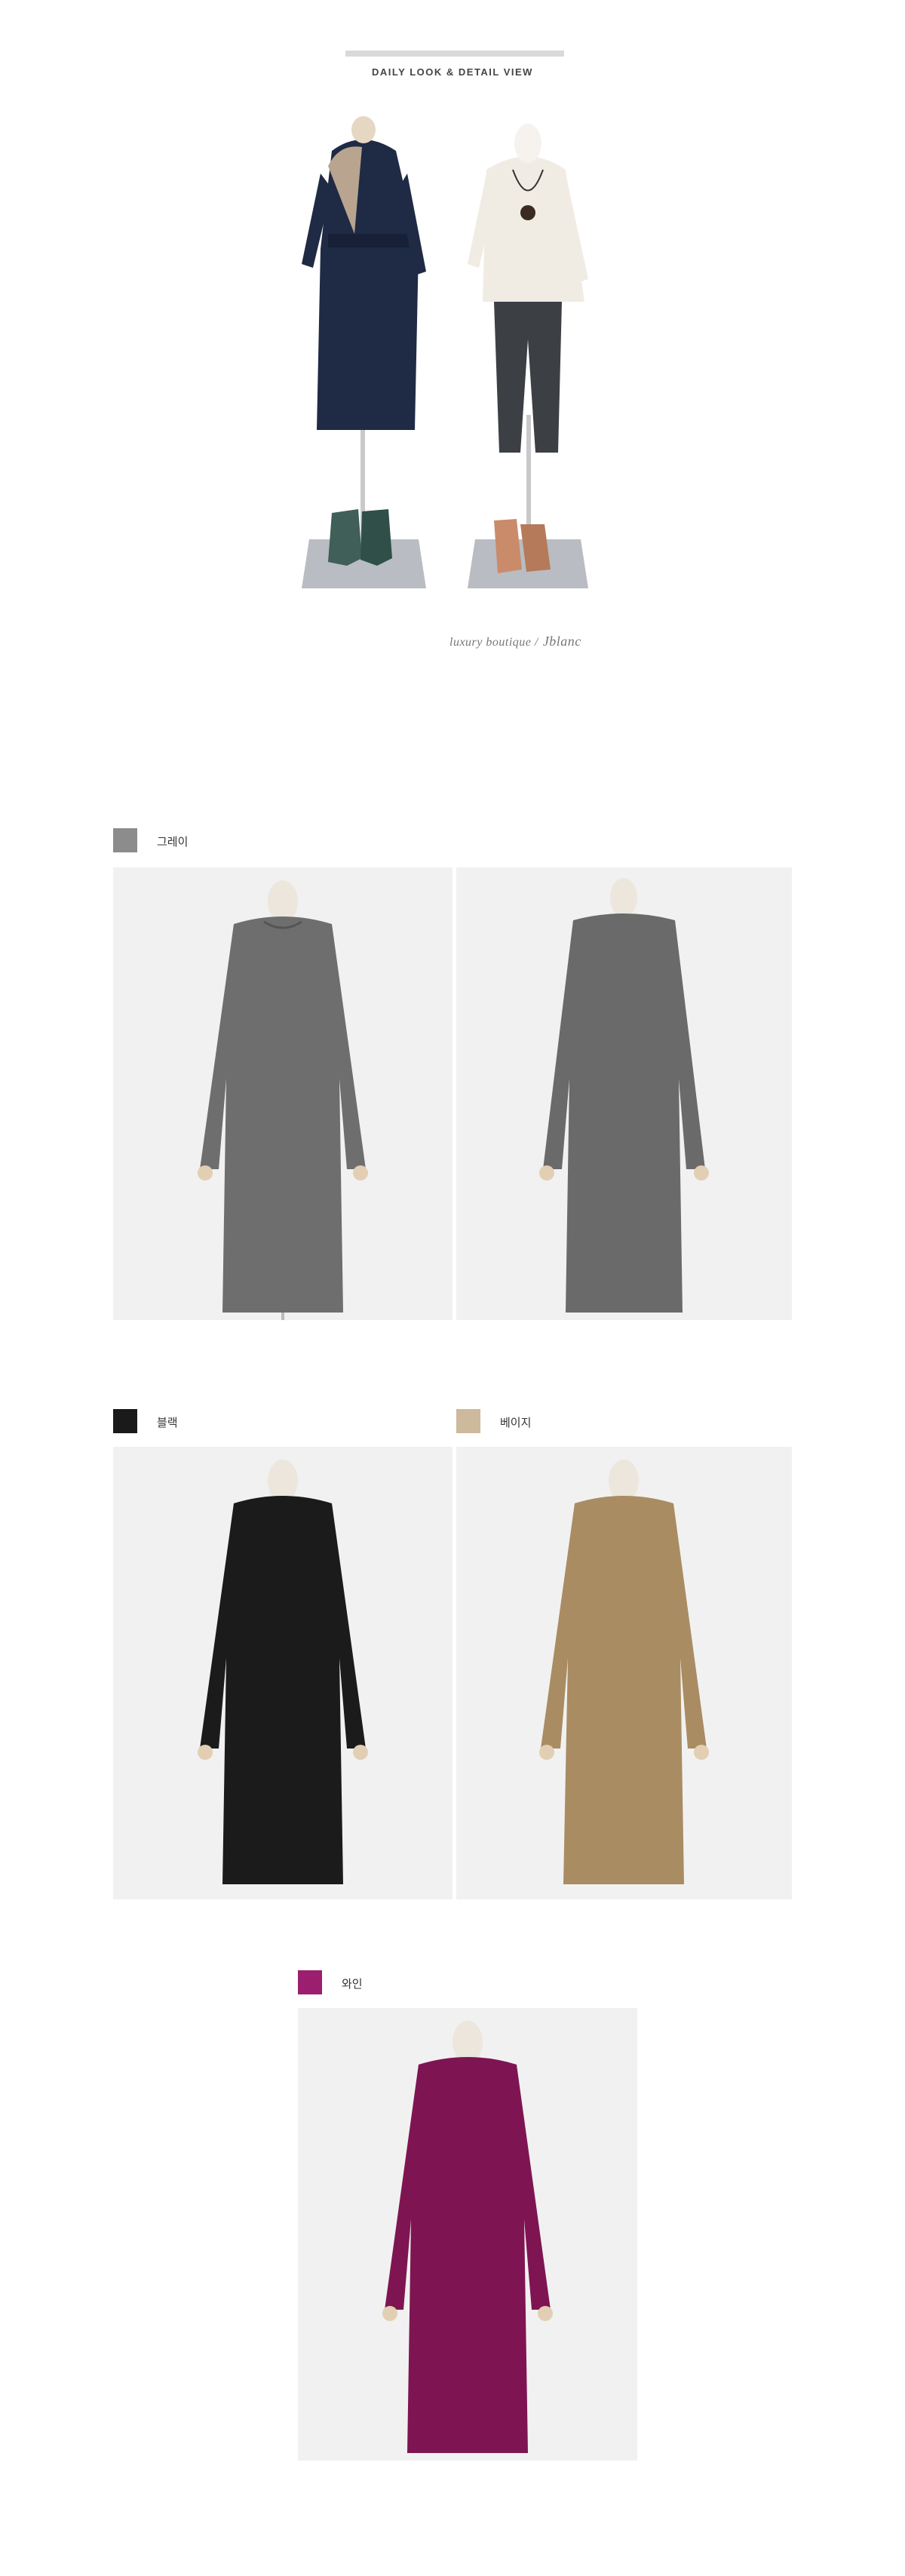 Image resolution: width=905 pixels, height=2576 pixels. I want to click on product-photo-black, so click(282, 1673).